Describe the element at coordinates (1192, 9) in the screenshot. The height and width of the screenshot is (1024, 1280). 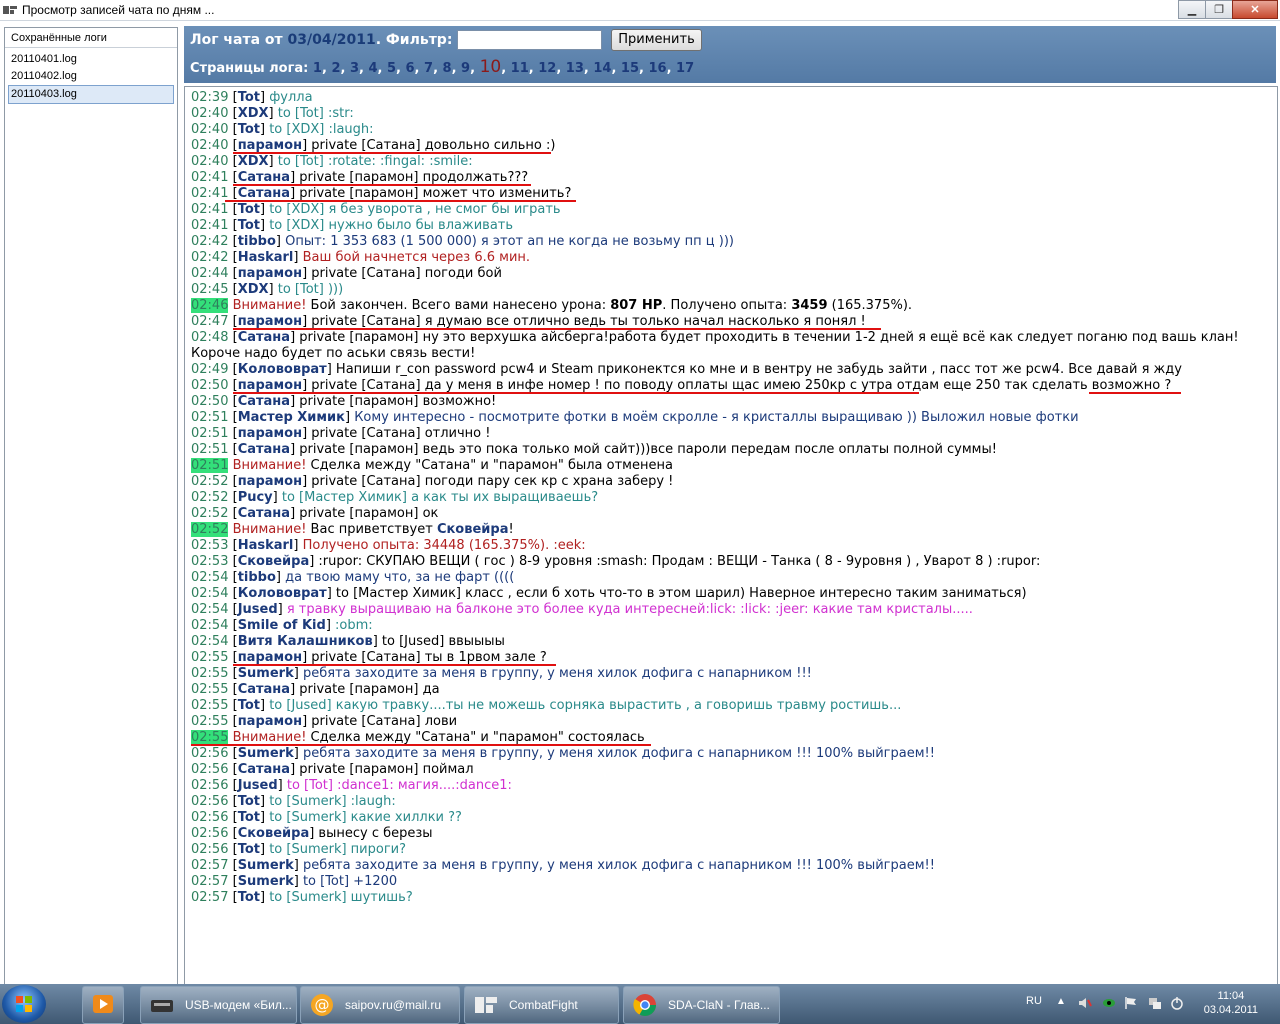
I see `minimize-button: ▁` at that location.